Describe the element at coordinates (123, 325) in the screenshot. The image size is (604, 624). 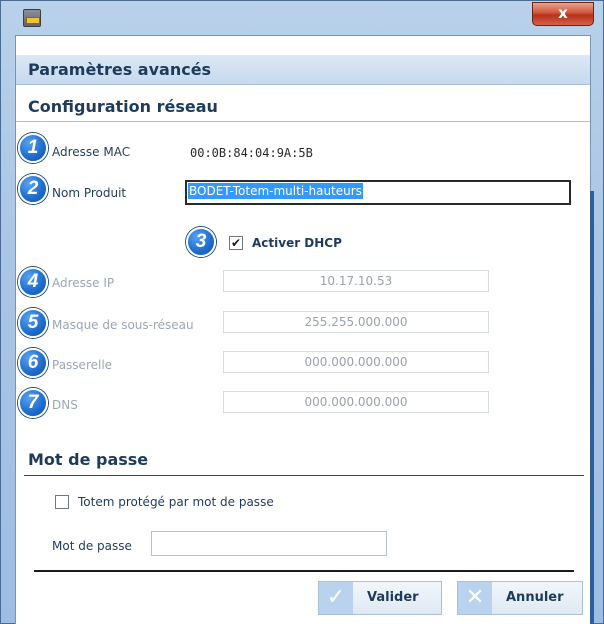
I see `mask-label: Masque de sous-réseau` at that location.